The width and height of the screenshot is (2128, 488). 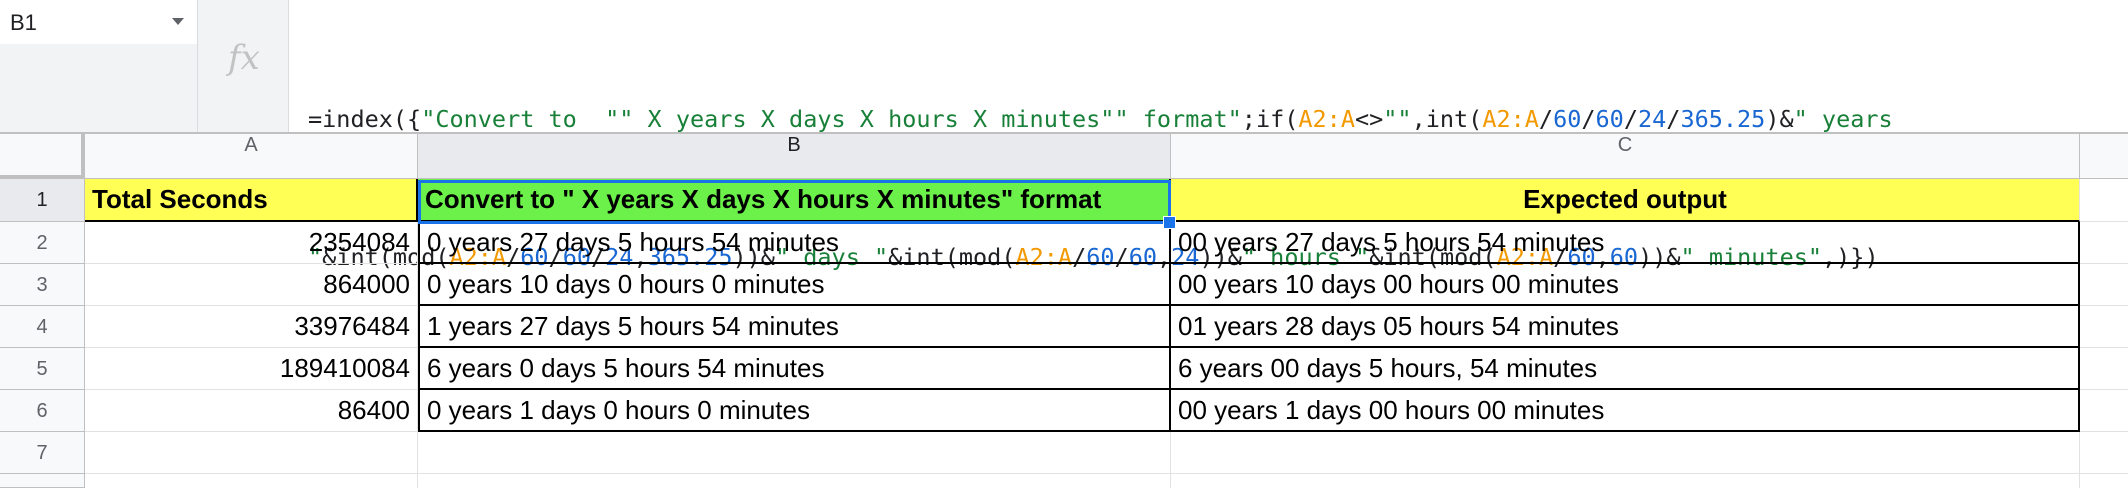 I want to click on cell-c3: 00 years 10 days 00 hours 00 minutes, so click(x=1625, y=285).